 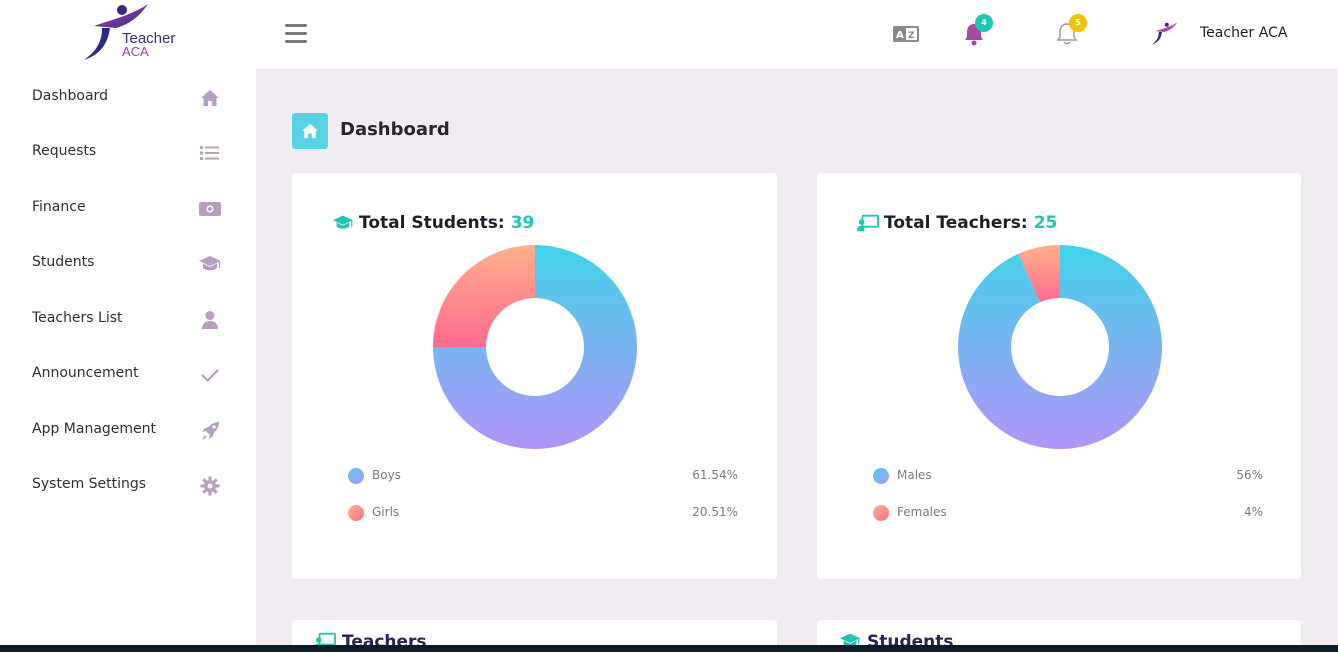 I want to click on top-bar: AZ 4 5 Teacher ACA, so click(x=797, y=34).